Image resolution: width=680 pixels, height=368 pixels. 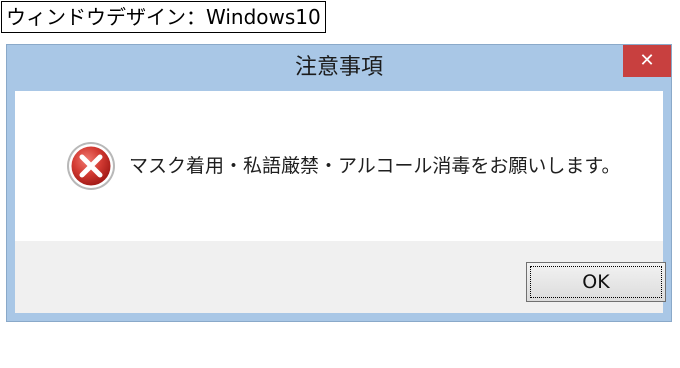 I want to click on dialog-message: マスク着用・私語厳禁・アルコール消毒をお願いします。, so click(x=375, y=166).